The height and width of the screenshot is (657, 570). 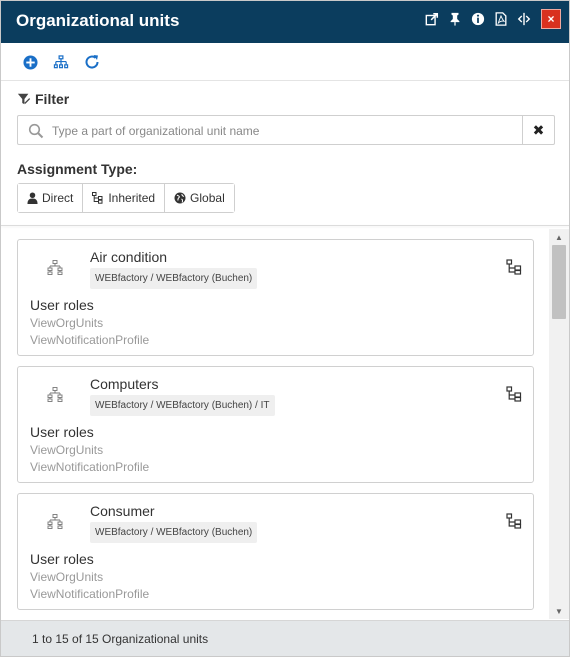 I want to click on pin-icon, so click(x=454, y=19).